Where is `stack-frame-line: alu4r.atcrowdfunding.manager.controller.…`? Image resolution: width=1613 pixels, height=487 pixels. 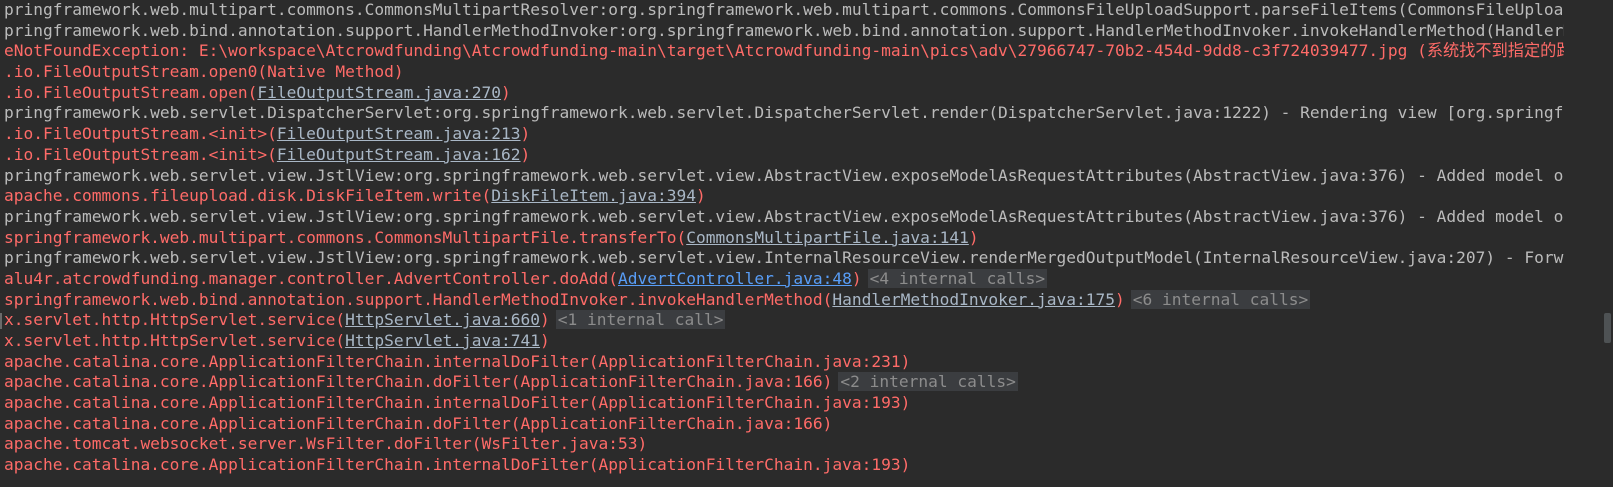 stack-frame-line: alu4r.atcrowdfunding.manager.controller.… is located at coordinates (784, 279).